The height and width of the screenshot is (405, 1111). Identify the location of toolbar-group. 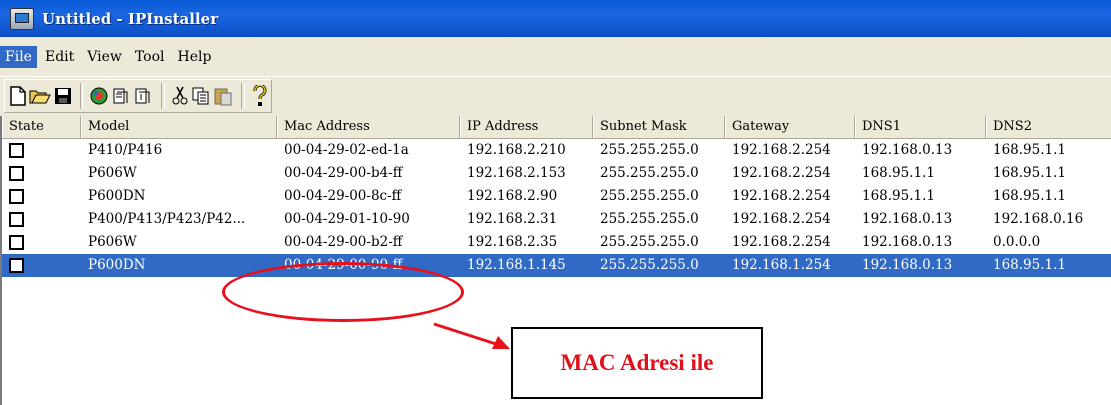
(138, 96).